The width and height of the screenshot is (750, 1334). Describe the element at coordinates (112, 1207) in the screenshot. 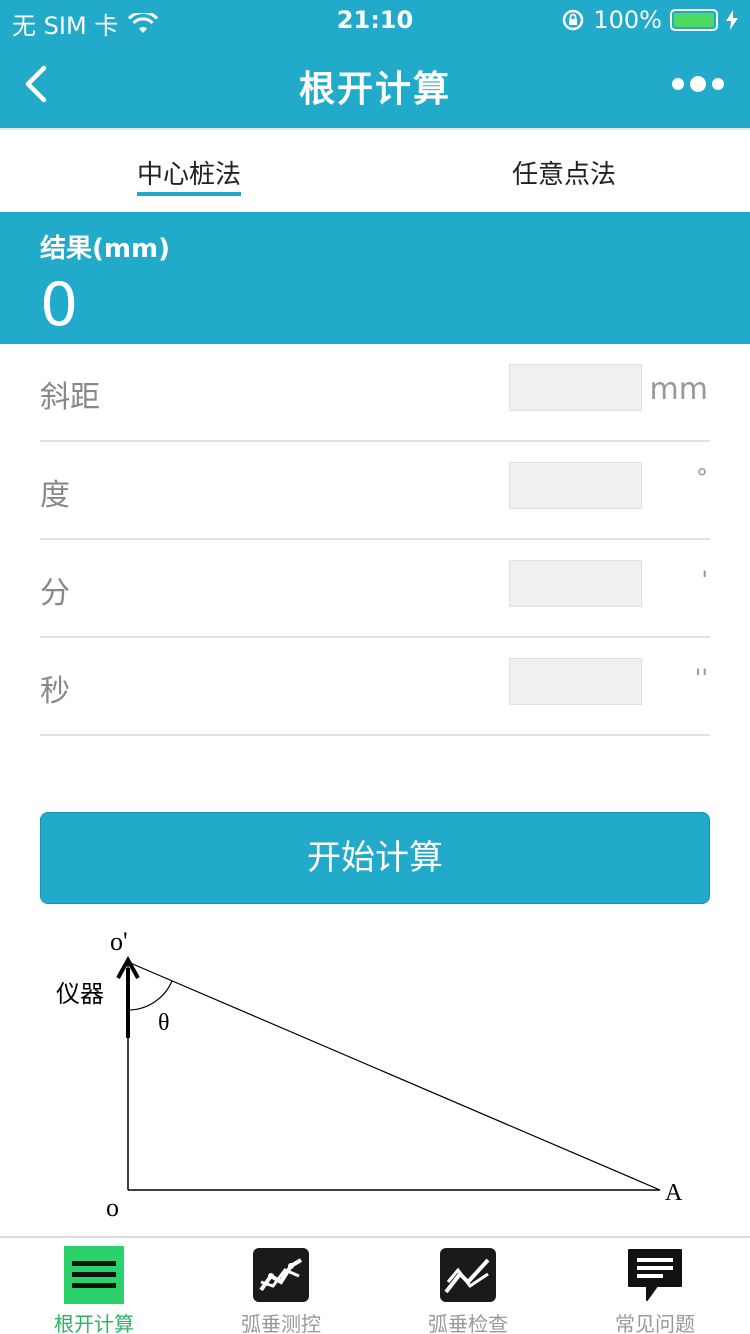

I see `origin-label: o` at that location.